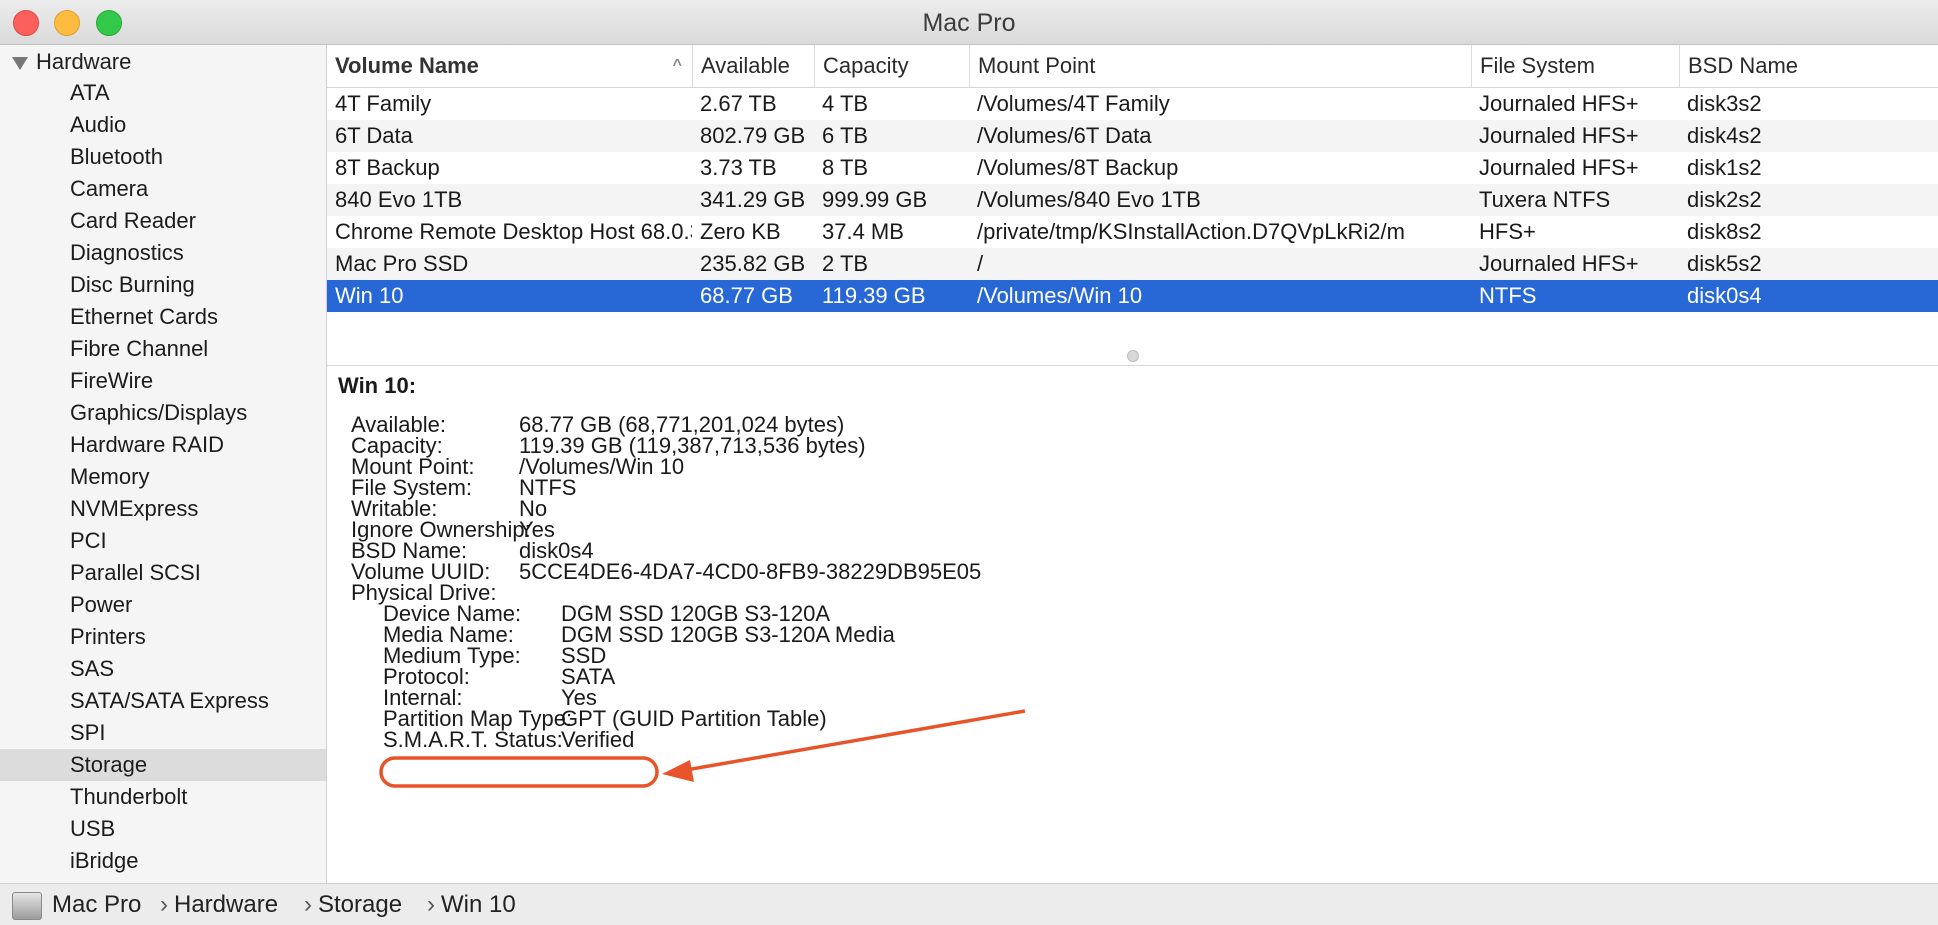 Image resolution: width=1938 pixels, height=925 pixels. Describe the element at coordinates (20, 63) in the screenshot. I see `disclosure-triangle-icon` at that location.